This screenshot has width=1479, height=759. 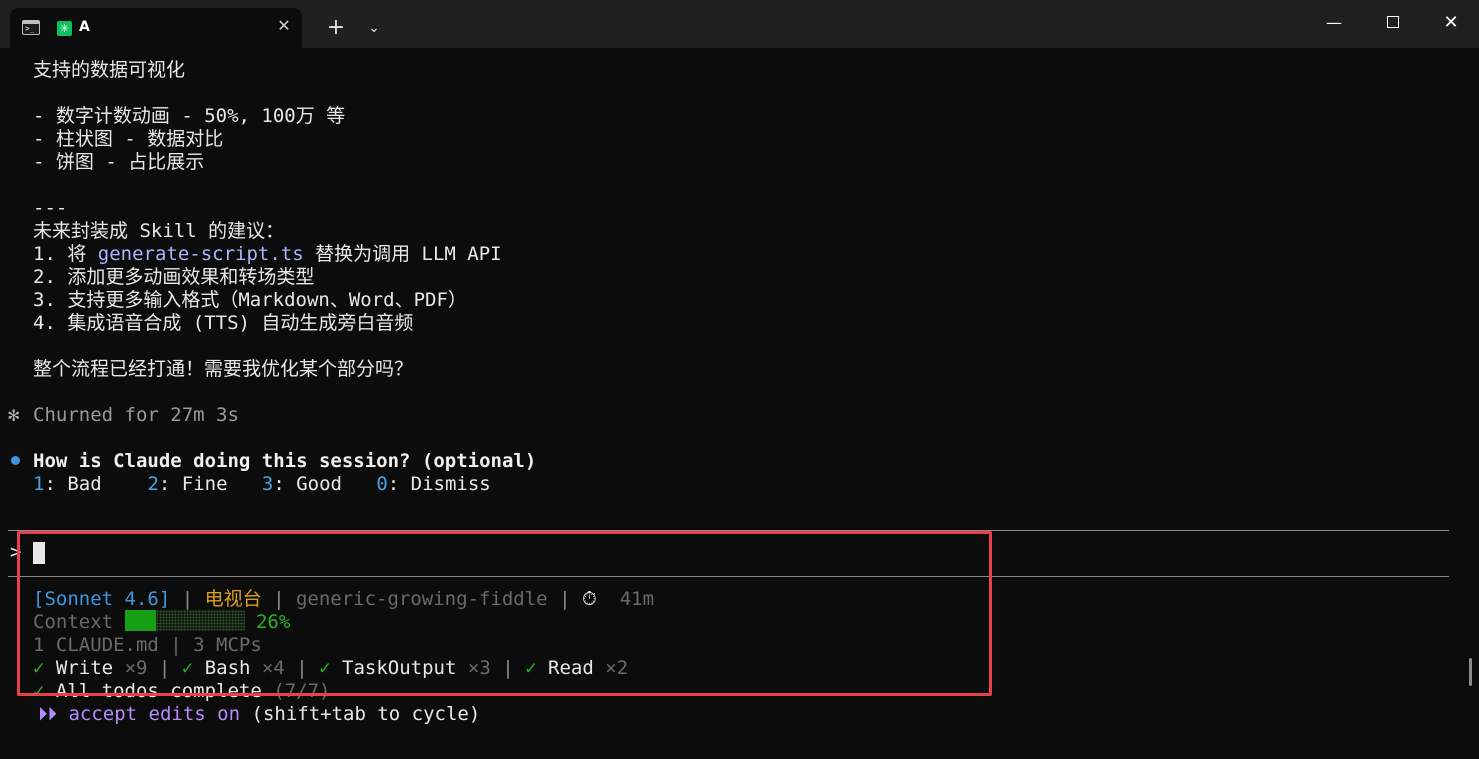 I want to click on scrollbar-thumb, so click(x=1470, y=672).